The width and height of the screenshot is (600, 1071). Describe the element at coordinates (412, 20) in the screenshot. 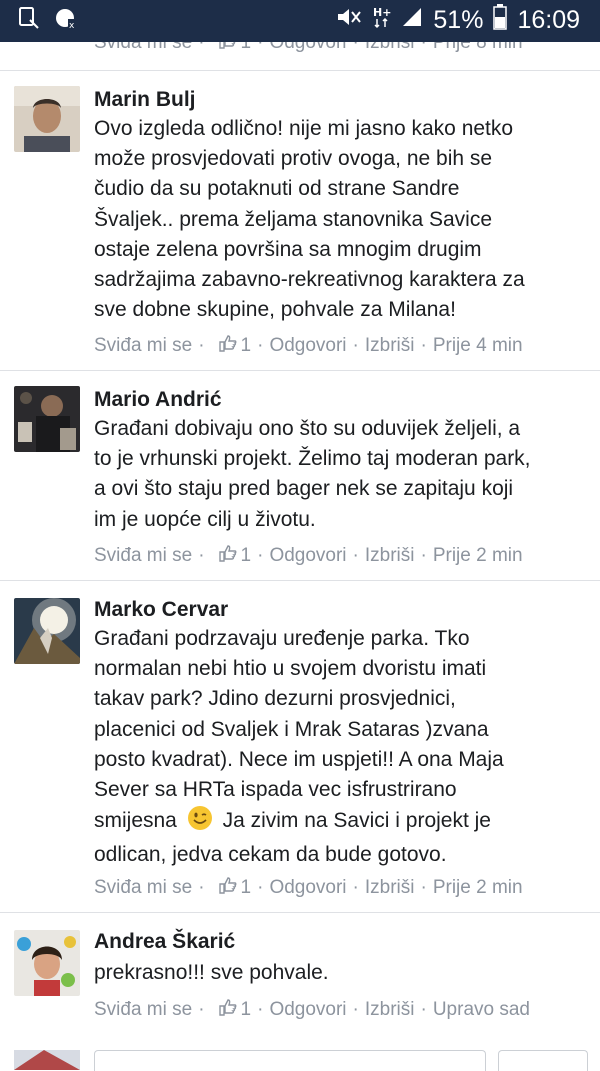

I see `signal-icon` at that location.